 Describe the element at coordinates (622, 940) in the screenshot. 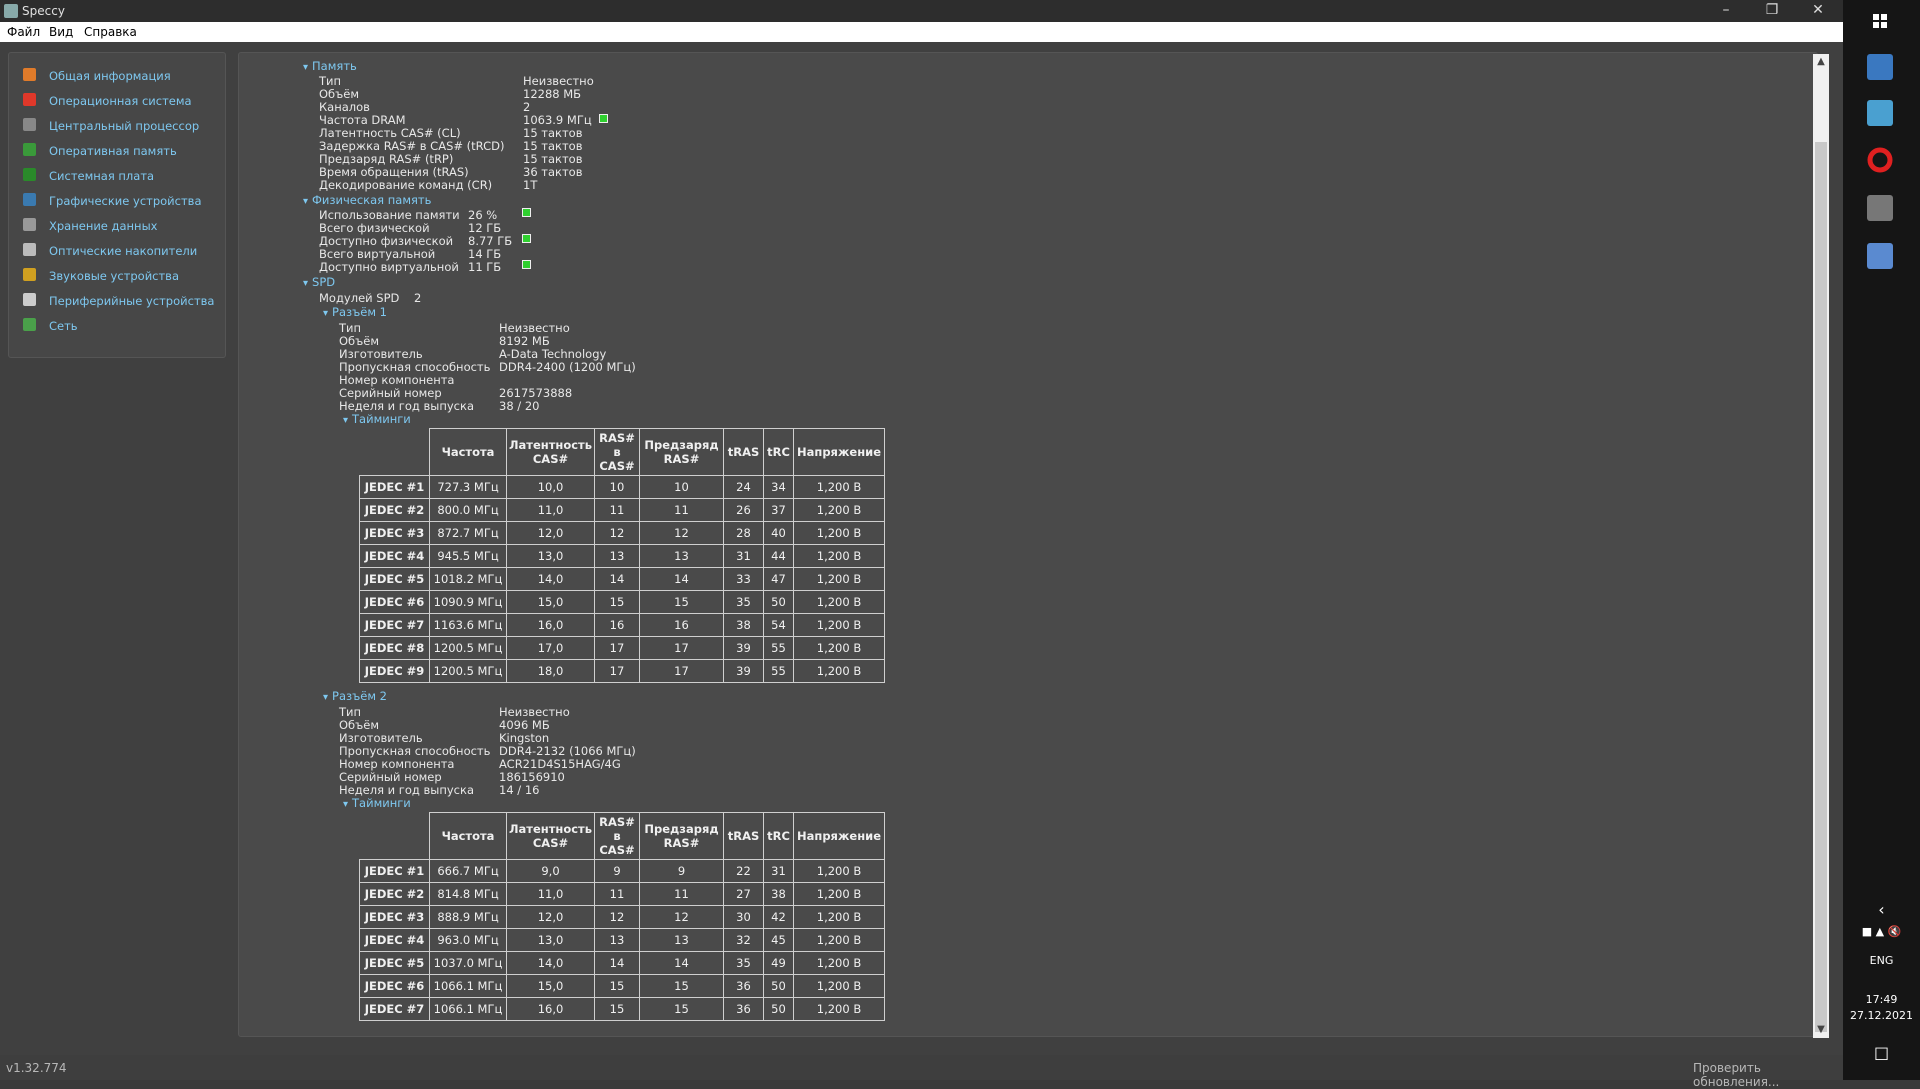

I see `table-row: JEDEC #4 963.0 МГц 13,0 13 13 32 45 1,200 В` at that location.